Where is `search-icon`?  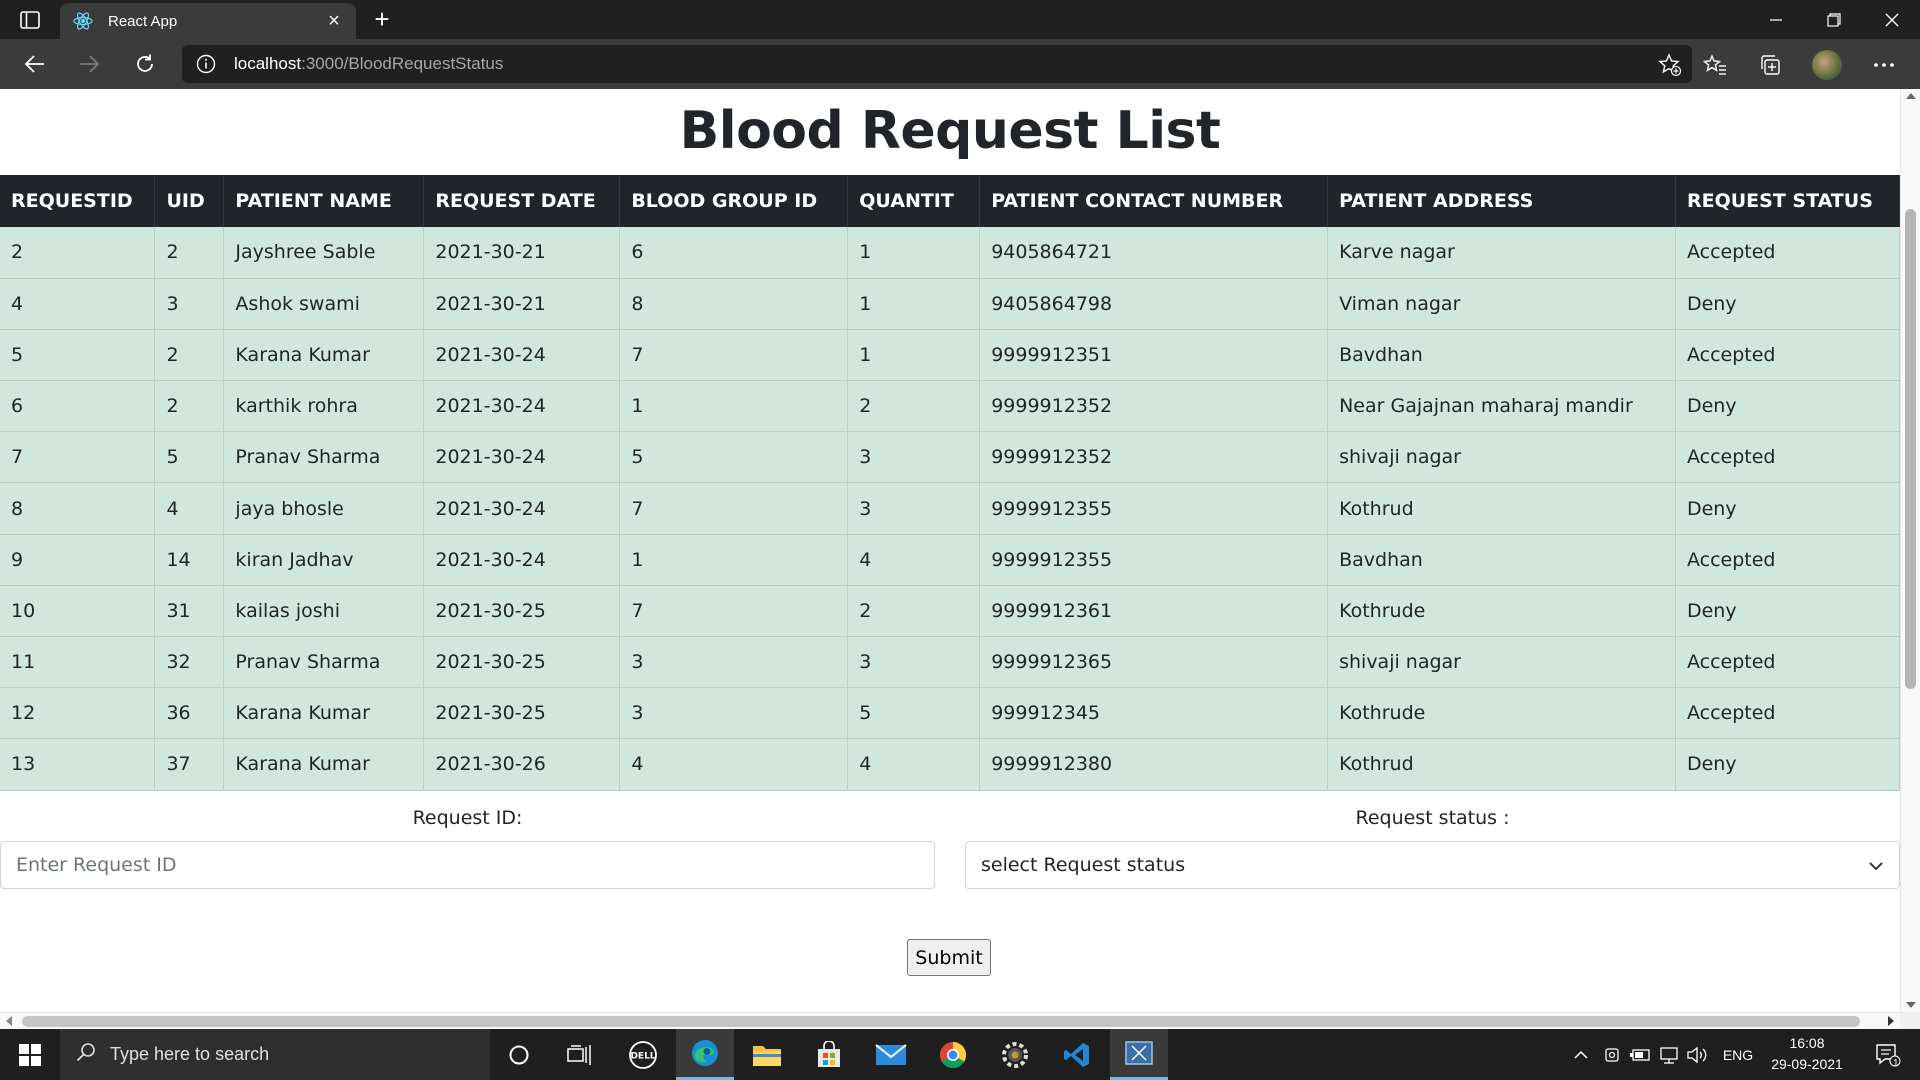 search-icon is located at coordinates (86, 1054).